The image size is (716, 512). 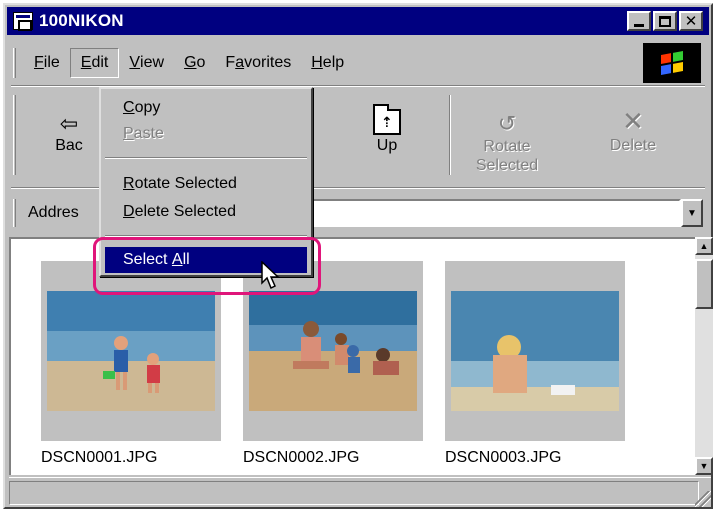 I want to click on close-button: ✕, so click(x=691, y=21).